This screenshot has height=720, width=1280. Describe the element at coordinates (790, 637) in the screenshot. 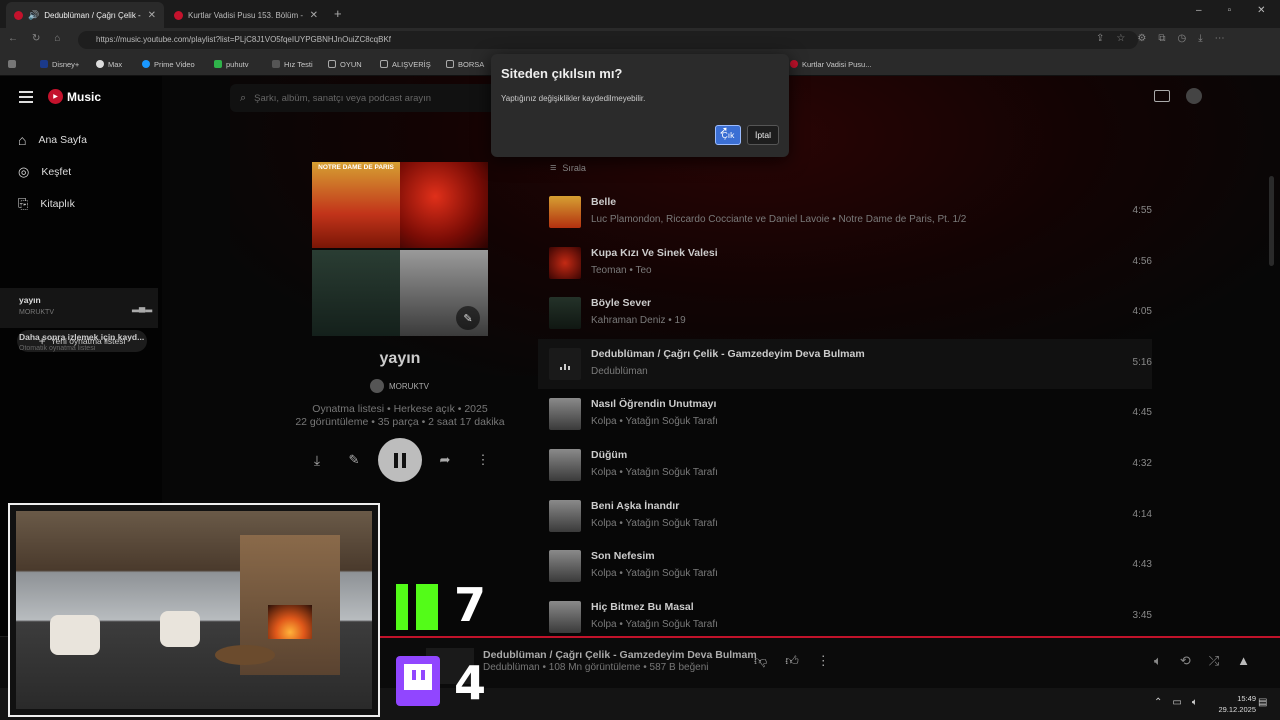

I see `progress-bar` at that location.